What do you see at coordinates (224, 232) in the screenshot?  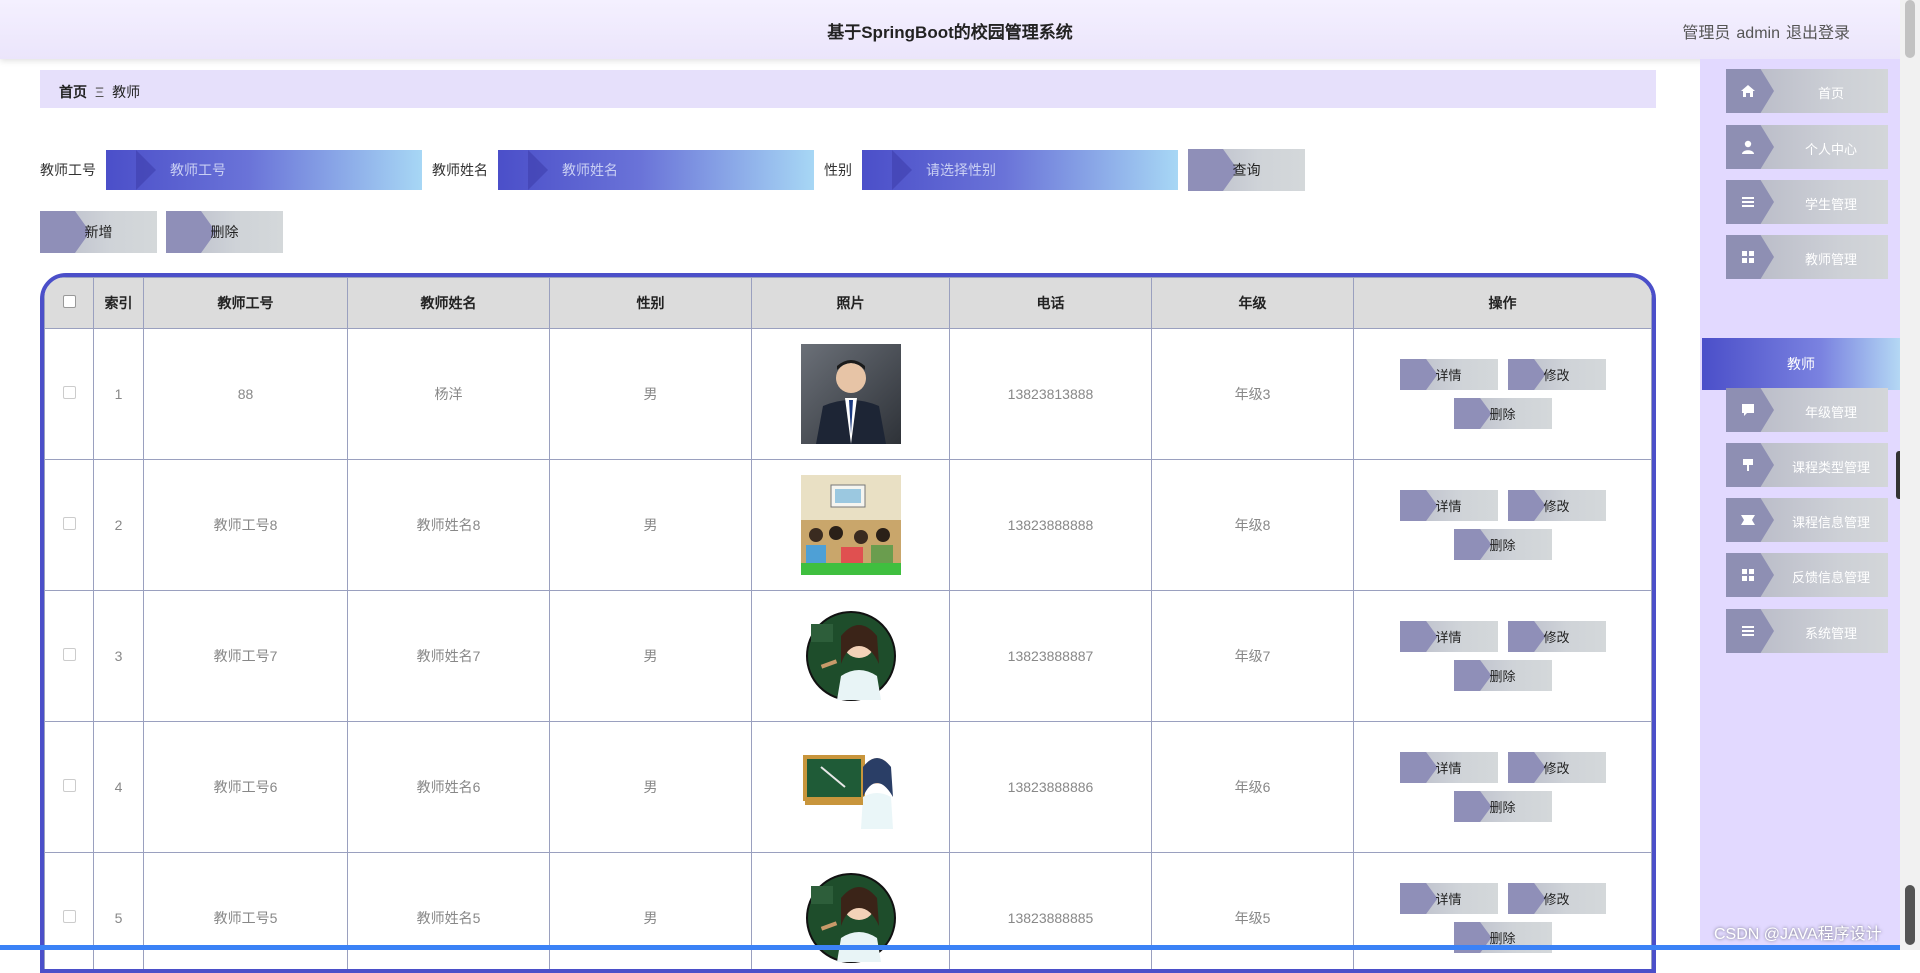 I see `batch-delete-button: 删除` at bounding box center [224, 232].